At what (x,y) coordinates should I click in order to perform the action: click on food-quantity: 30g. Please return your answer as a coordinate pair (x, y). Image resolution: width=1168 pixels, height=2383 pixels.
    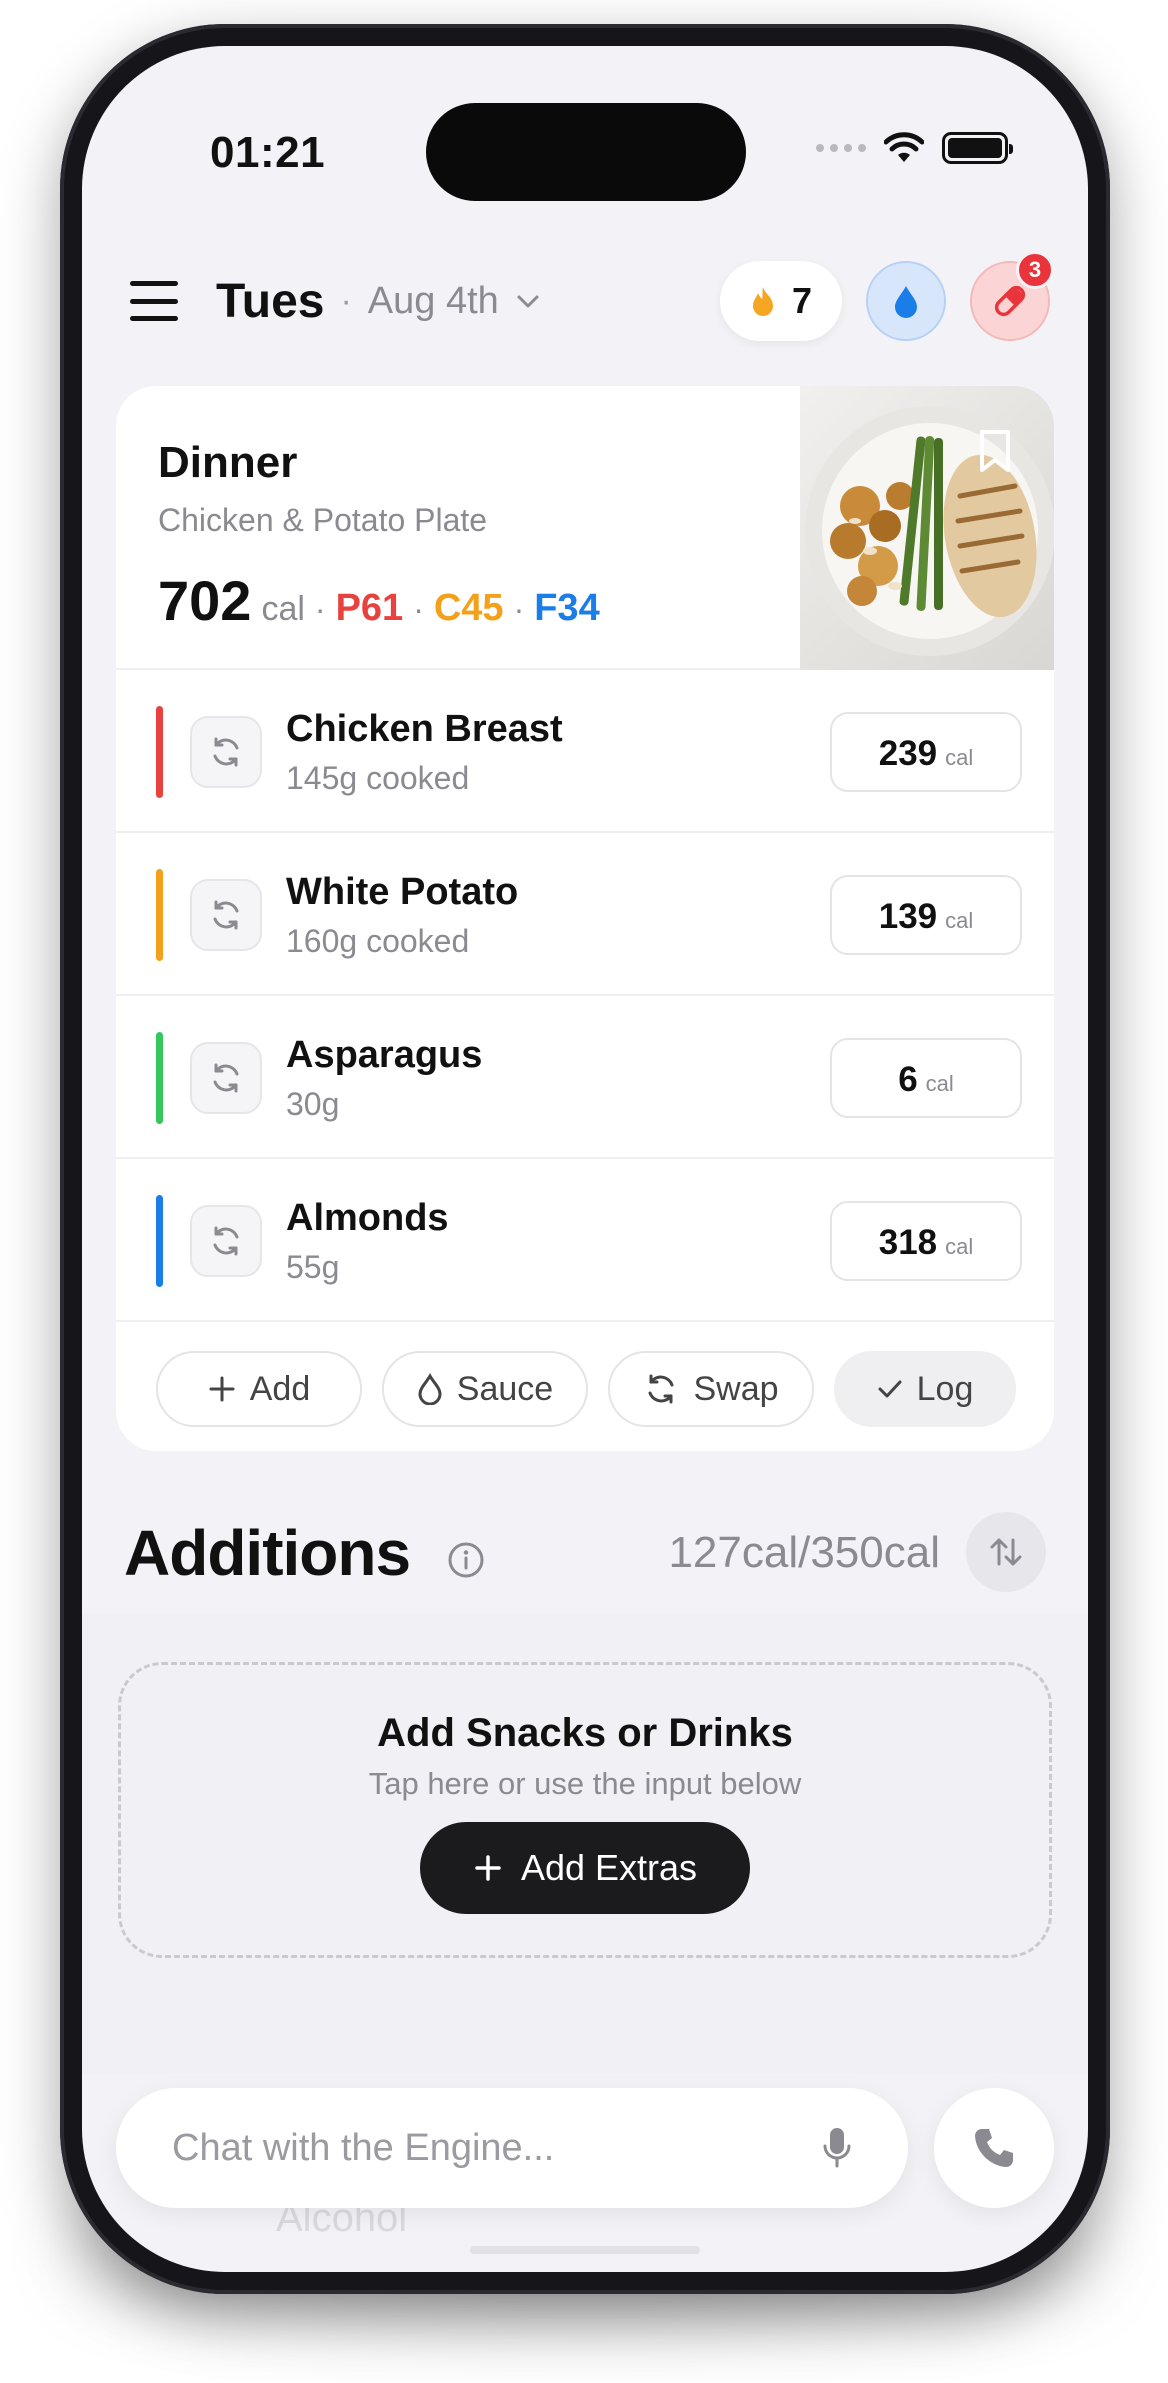
    Looking at the image, I should click on (313, 1104).